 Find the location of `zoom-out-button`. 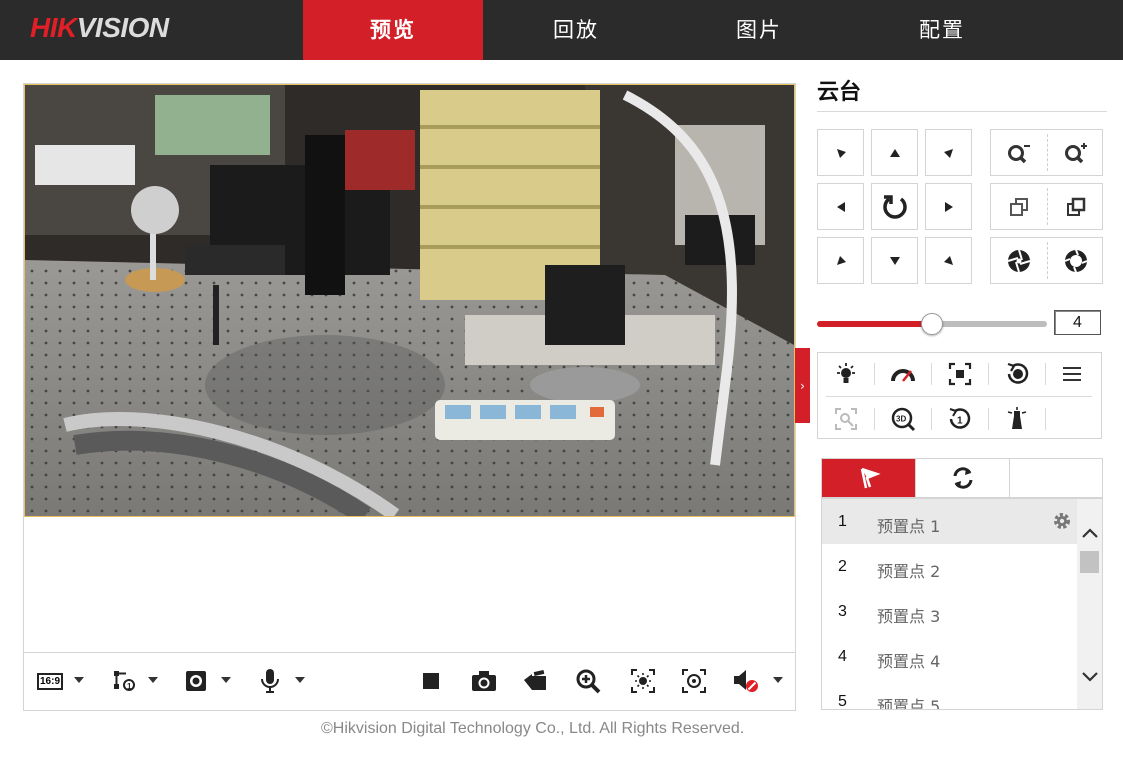

zoom-out-button is located at coordinates (1019, 152).